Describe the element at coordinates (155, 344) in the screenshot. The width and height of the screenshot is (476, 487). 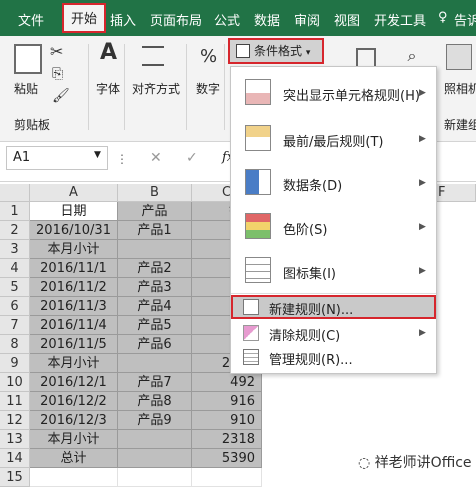
I see `table-cell: 产品6` at that location.